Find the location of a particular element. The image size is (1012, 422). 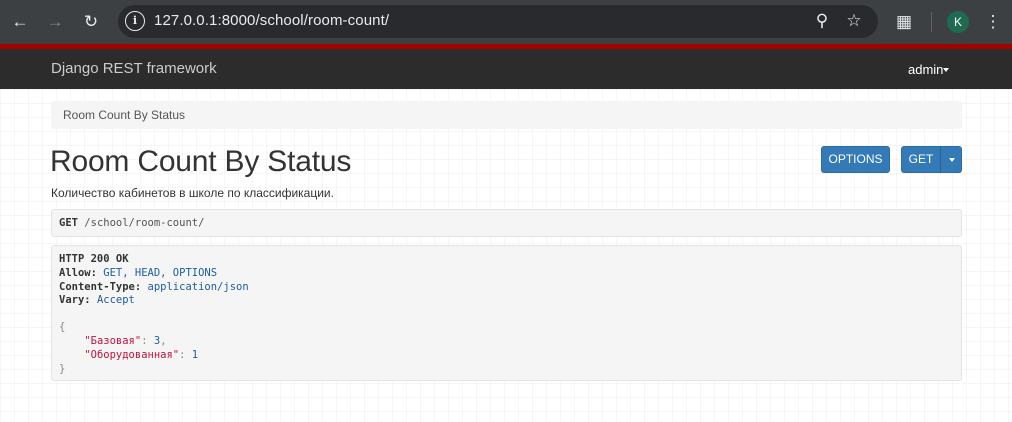

reload-icon: ↻ is located at coordinates (91, 22).